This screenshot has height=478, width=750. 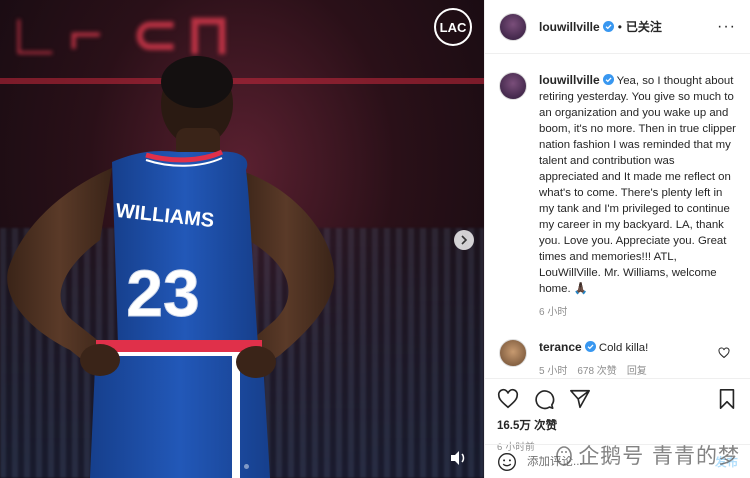 I want to click on list-item: terance Cold killa! 5 小时 678 次赞 回复, so click(x=617, y=358).